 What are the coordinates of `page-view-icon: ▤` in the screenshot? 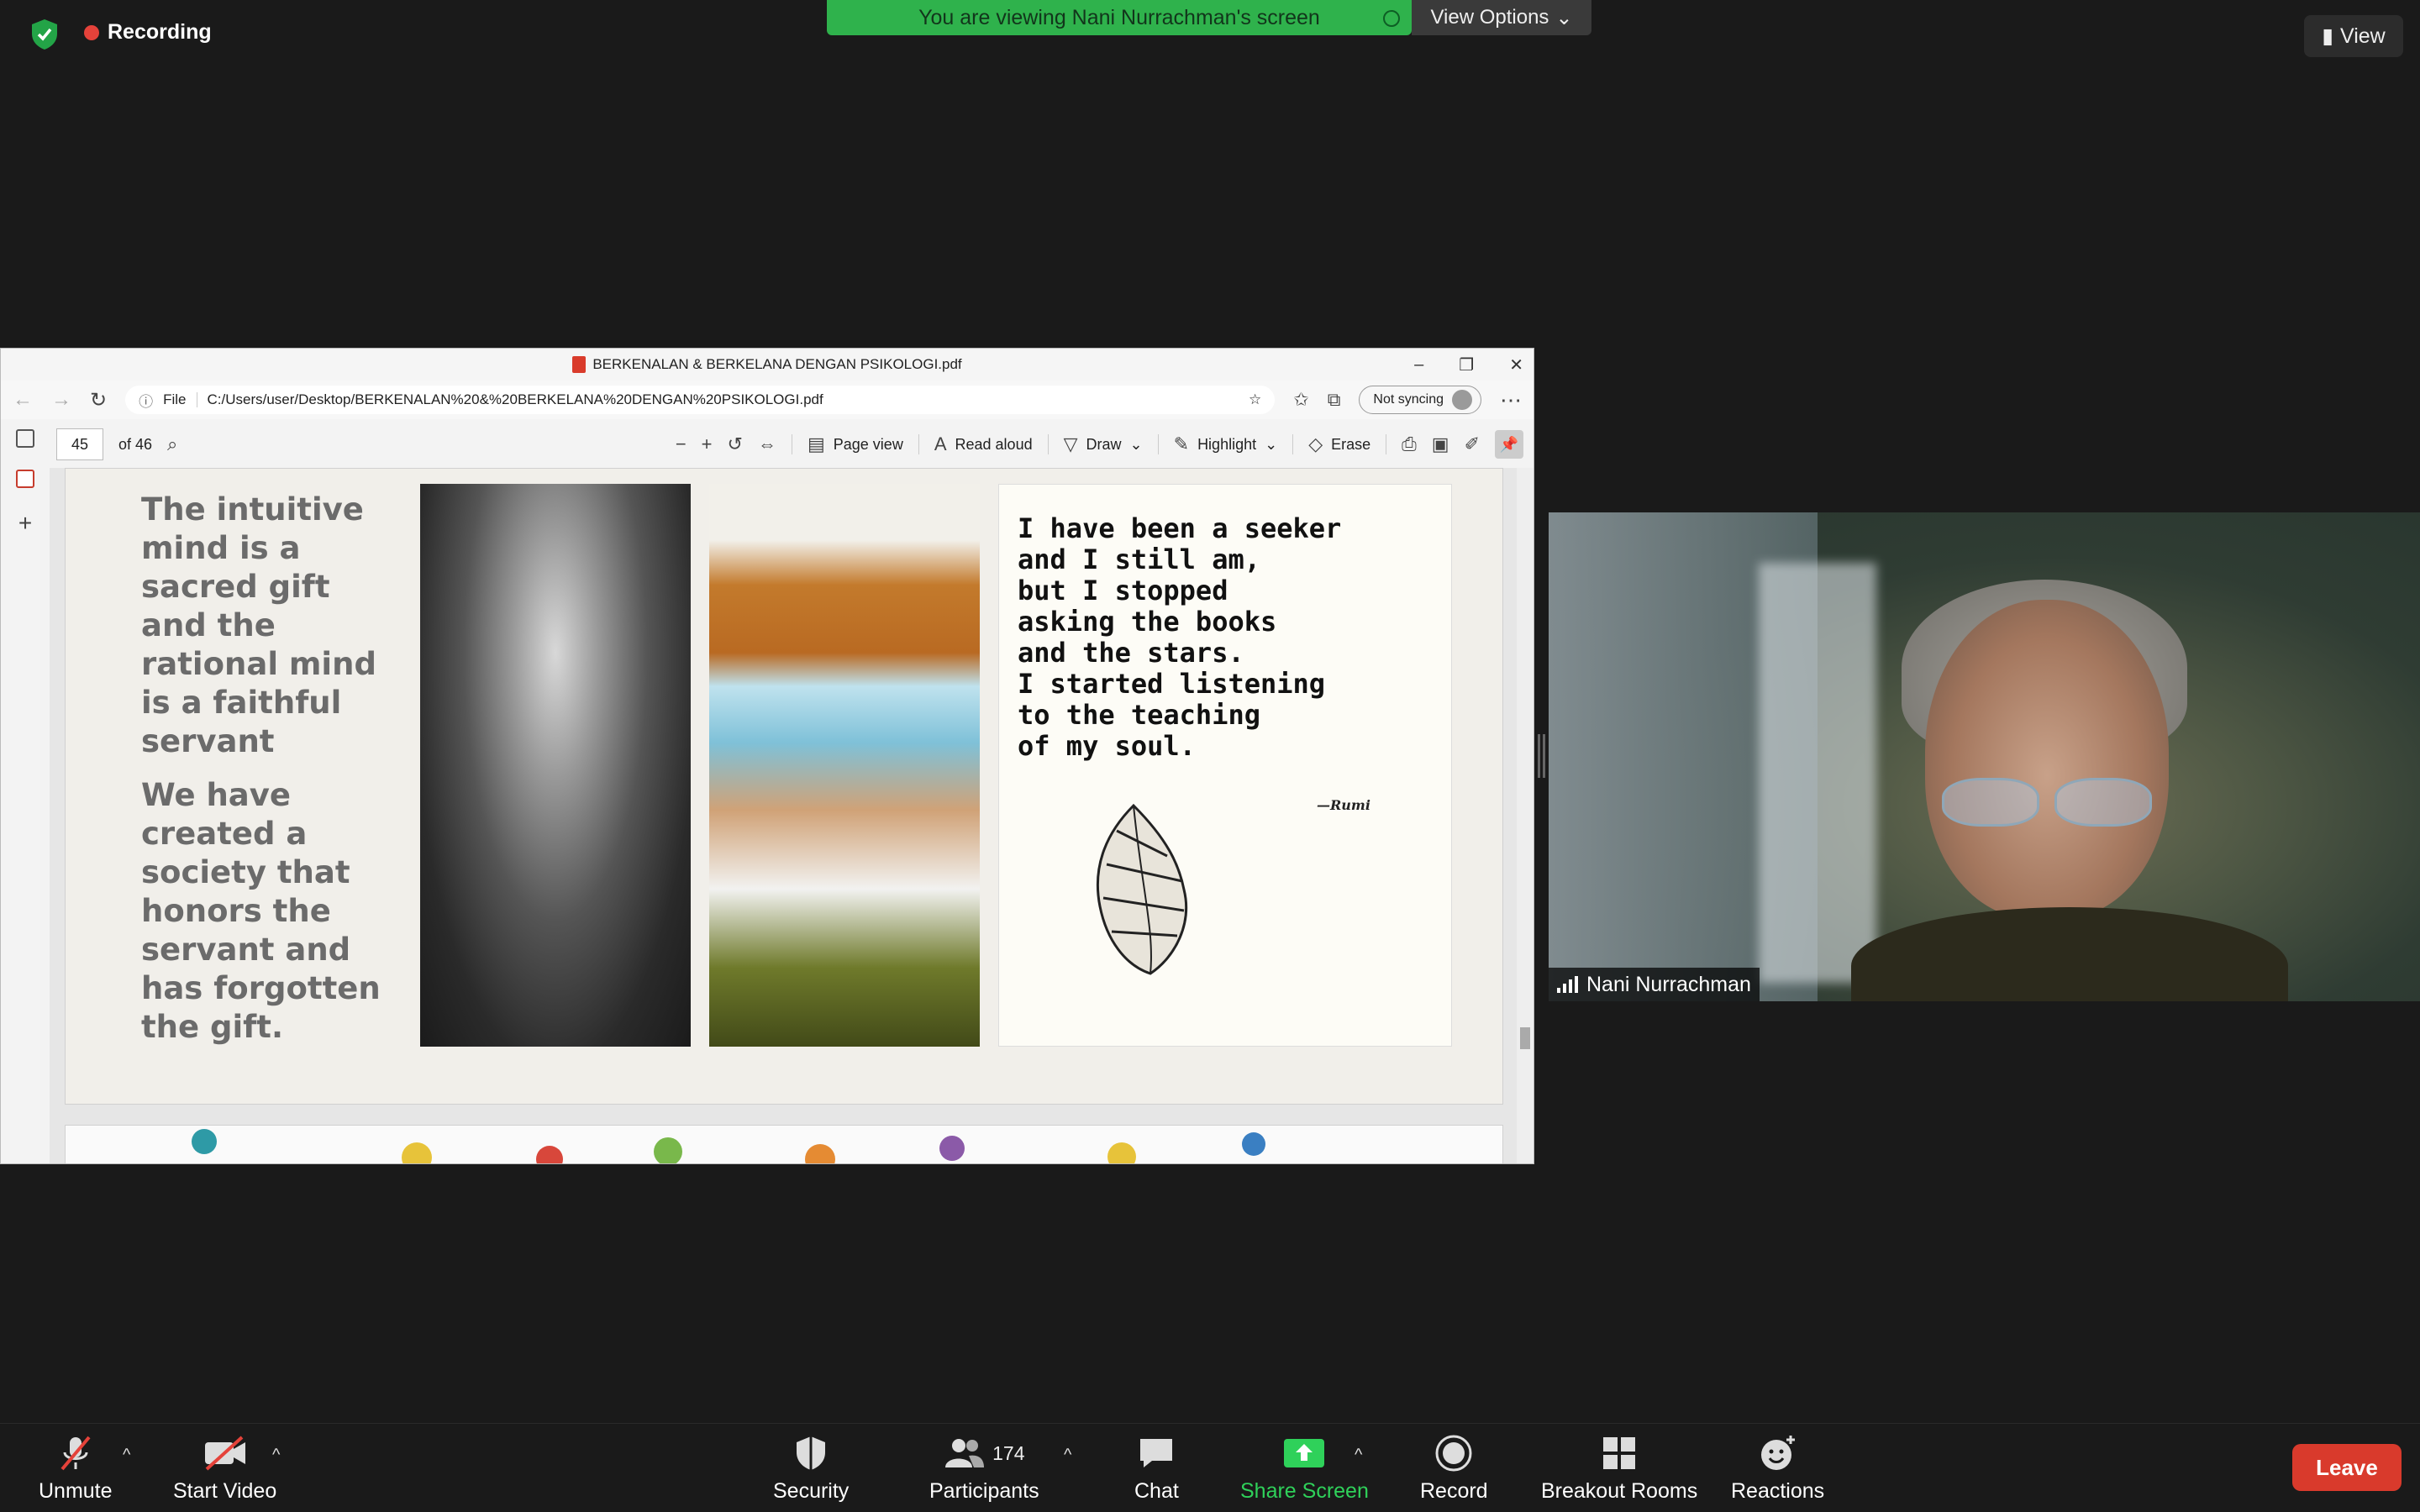 It's located at (816, 443).